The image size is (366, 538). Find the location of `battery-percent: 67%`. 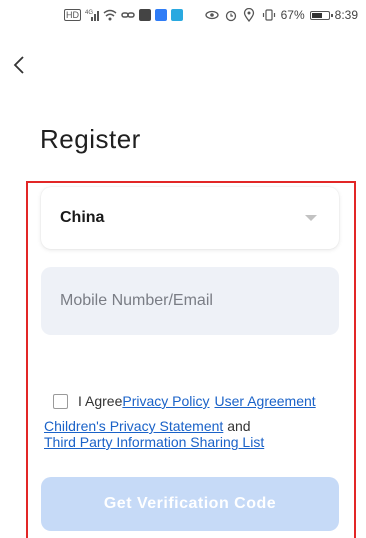

battery-percent: 67% is located at coordinates (292, 15).